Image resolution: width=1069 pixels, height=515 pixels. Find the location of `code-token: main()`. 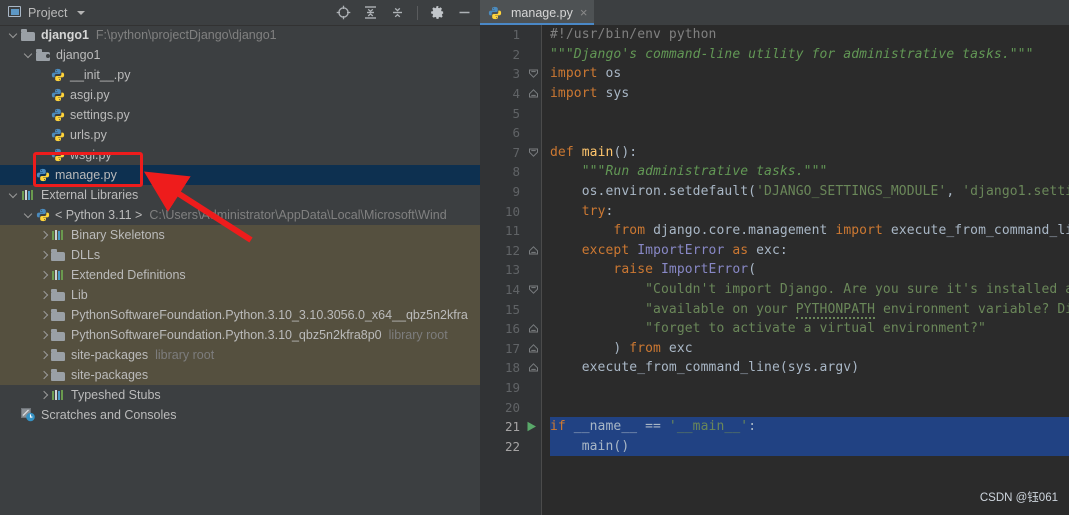

code-token: main() is located at coordinates (590, 446).